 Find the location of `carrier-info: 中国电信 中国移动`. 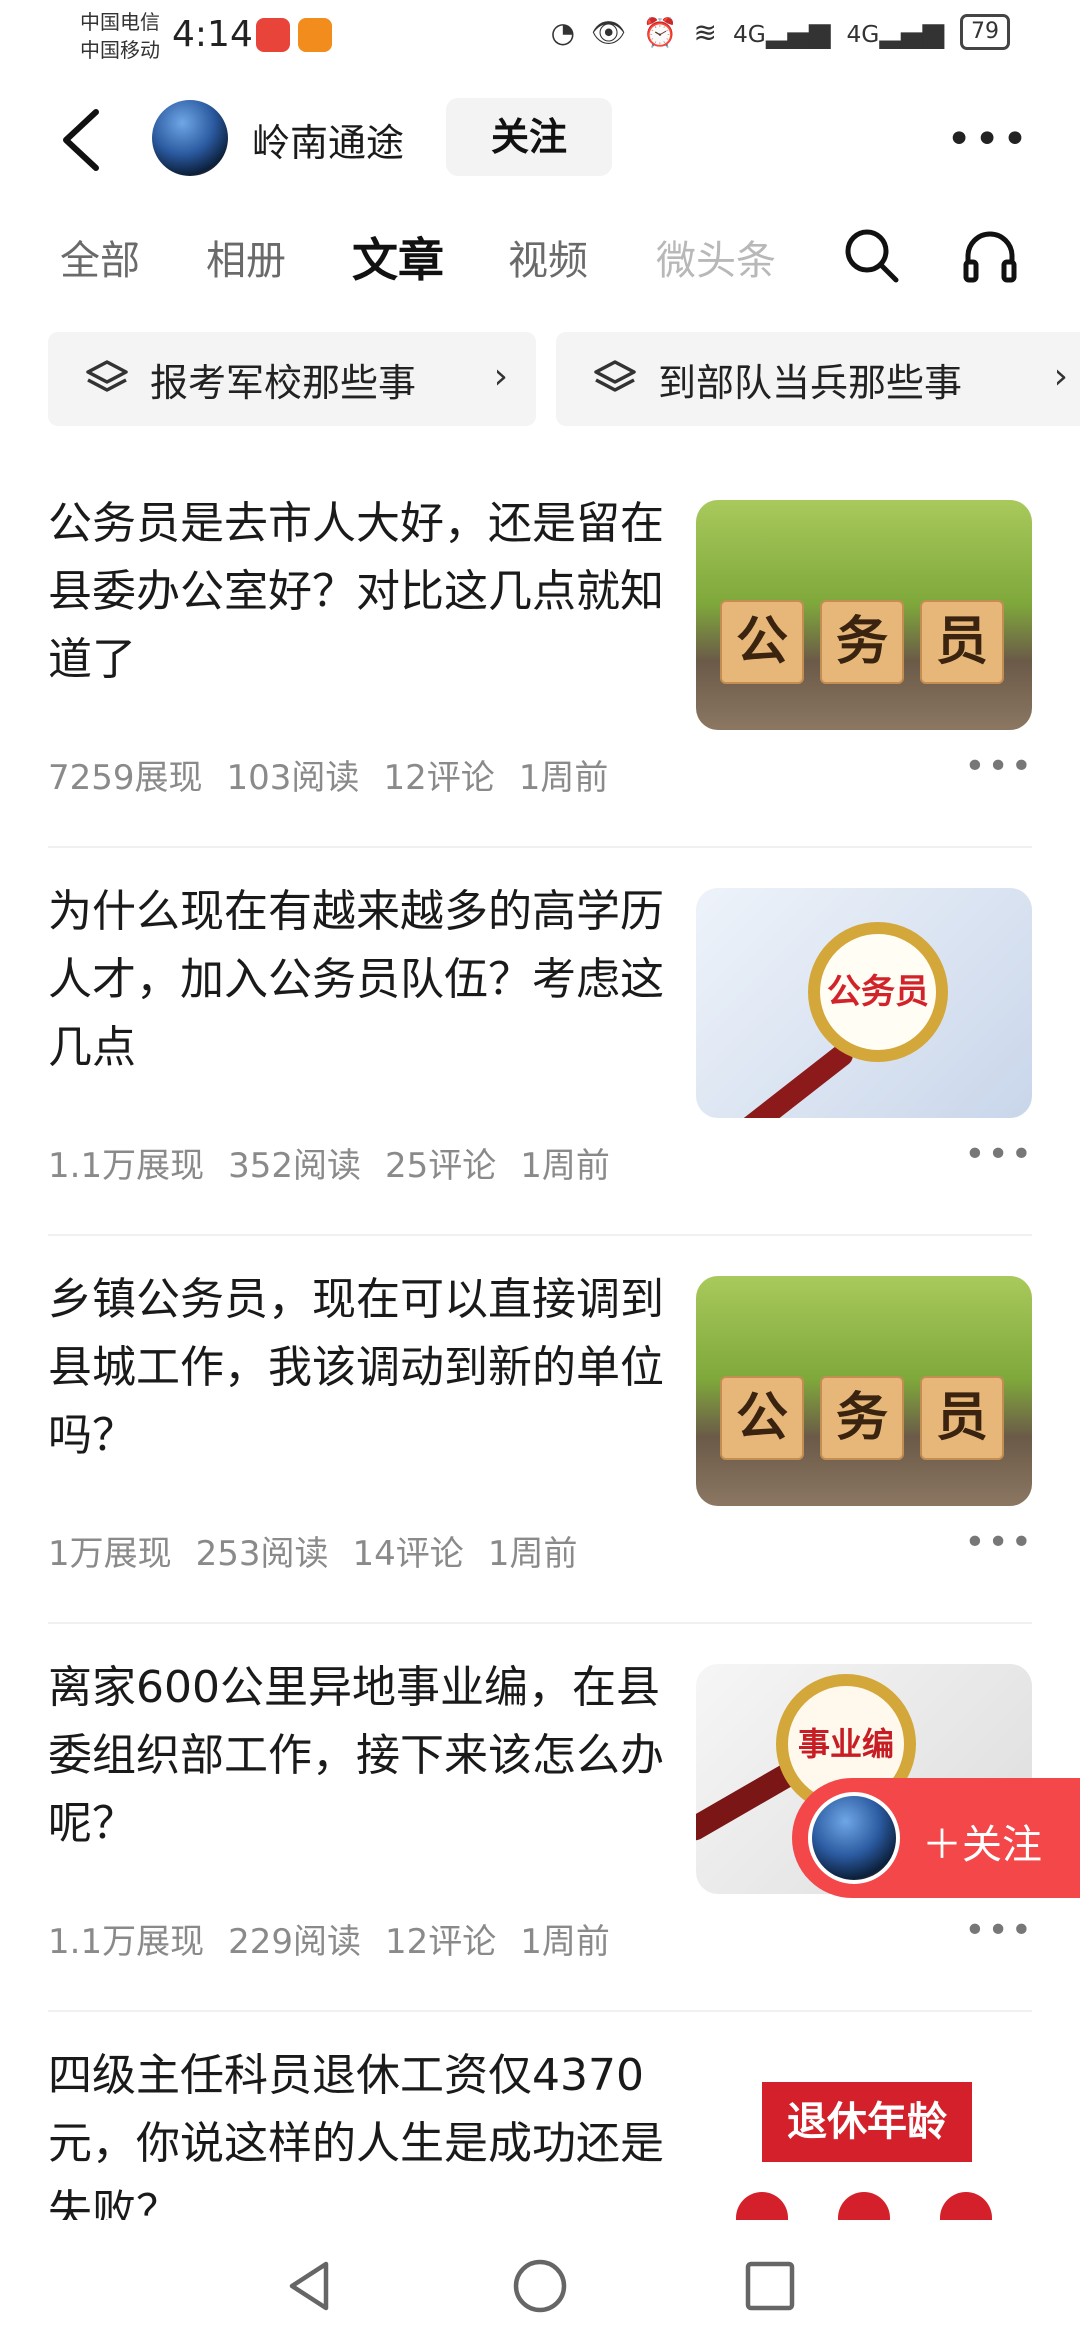

carrier-info: 中国电信 中国移动 is located at coordinates (120, 36).